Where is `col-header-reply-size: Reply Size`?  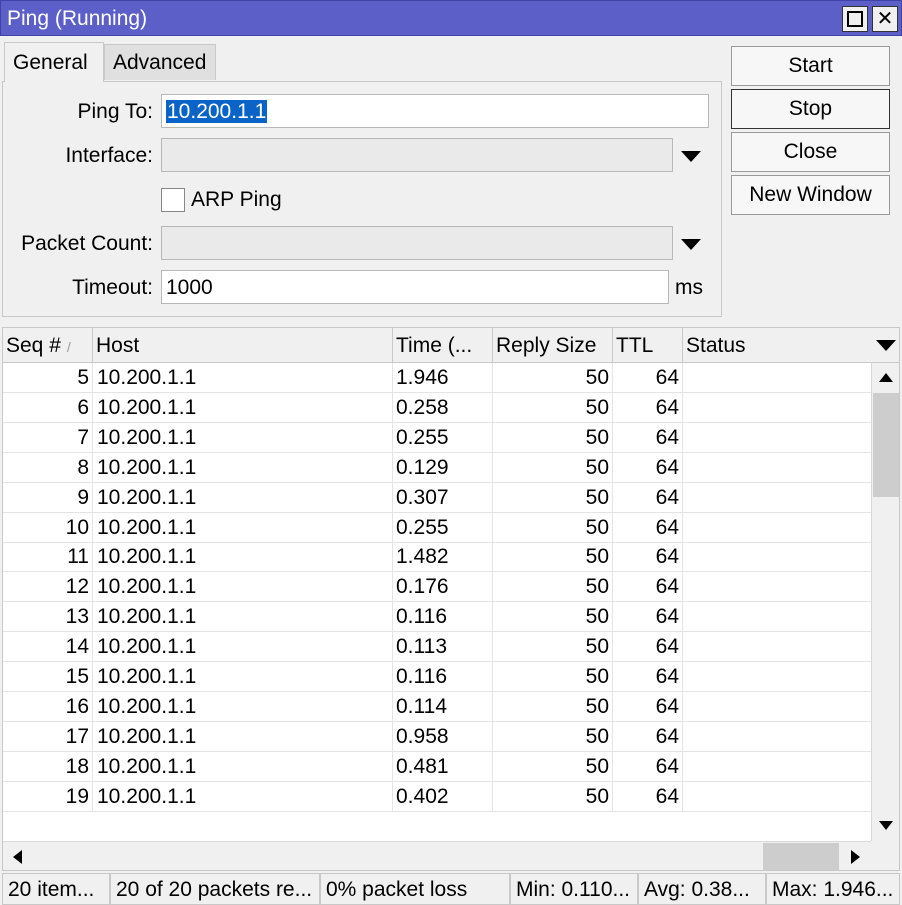 col-header-reply-size: Reply Size is located at coordinates (553, 345).